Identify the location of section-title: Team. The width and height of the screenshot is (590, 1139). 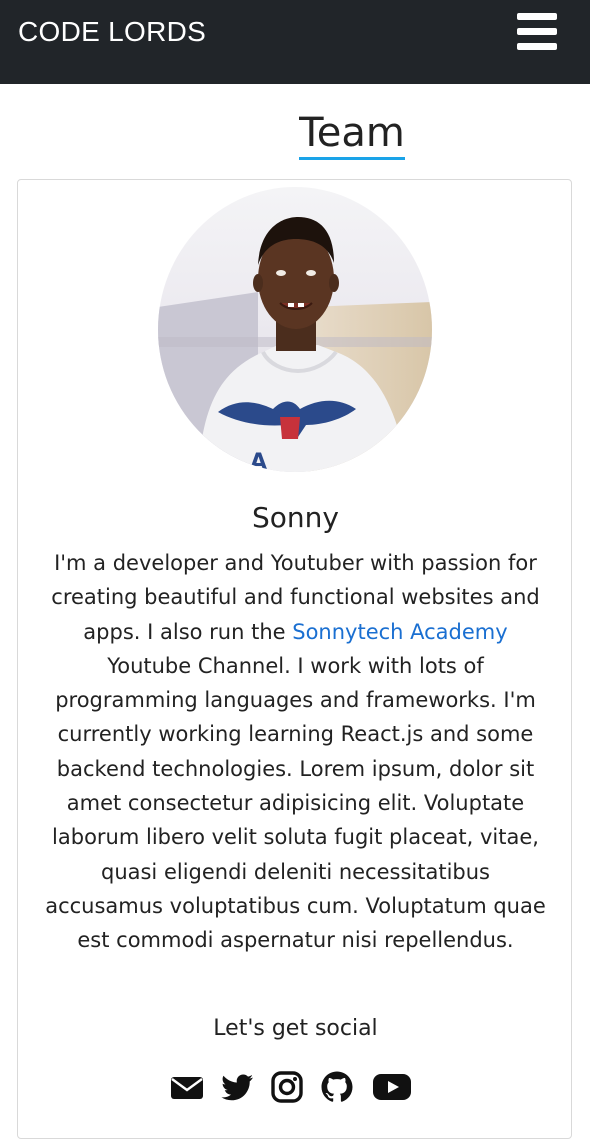
(295, 135).